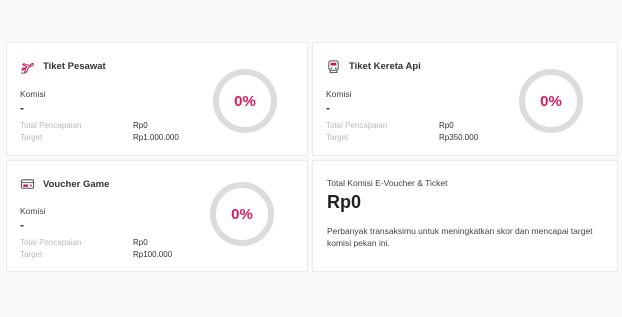  Describe the element at coordinates (27, 184) in the screenshot. I see `game-voucher-icon` at that location.